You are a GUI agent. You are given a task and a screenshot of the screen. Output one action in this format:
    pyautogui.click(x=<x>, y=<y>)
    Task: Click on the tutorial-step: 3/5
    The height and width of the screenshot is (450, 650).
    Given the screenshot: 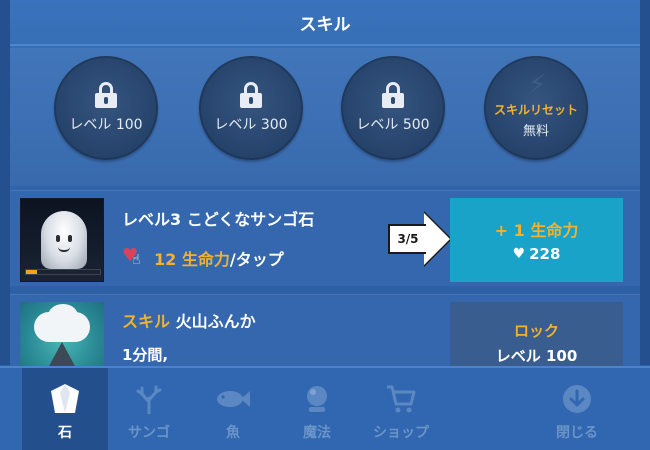 What is the action you would take?
    pyautogui.click(x=407, y=239)
    